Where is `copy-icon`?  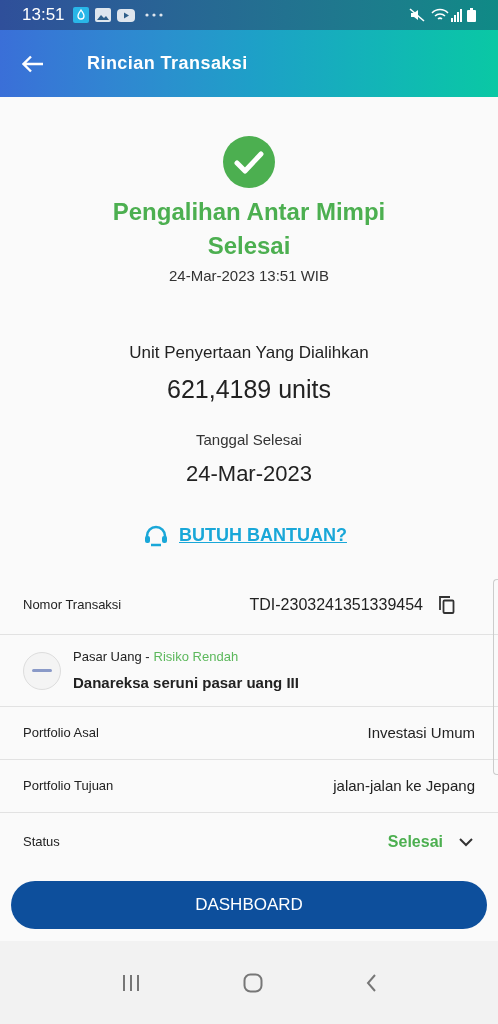
copy-icon is located at coordinates (447, 604).